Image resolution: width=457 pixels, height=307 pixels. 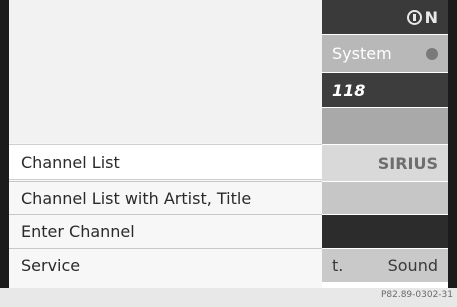 What do you see at coordinates (414, 17) in the screenshot?
I see `info-icon` at bounding box center [414, 17].